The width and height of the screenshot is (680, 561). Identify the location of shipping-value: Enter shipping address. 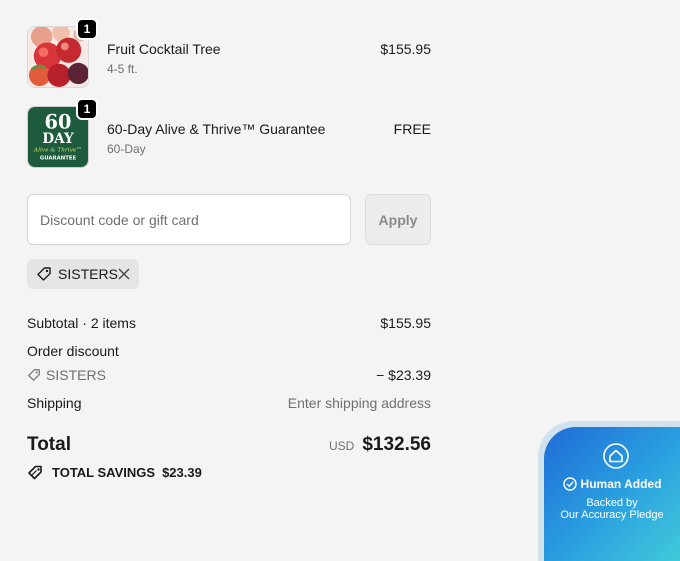
(359, 403).